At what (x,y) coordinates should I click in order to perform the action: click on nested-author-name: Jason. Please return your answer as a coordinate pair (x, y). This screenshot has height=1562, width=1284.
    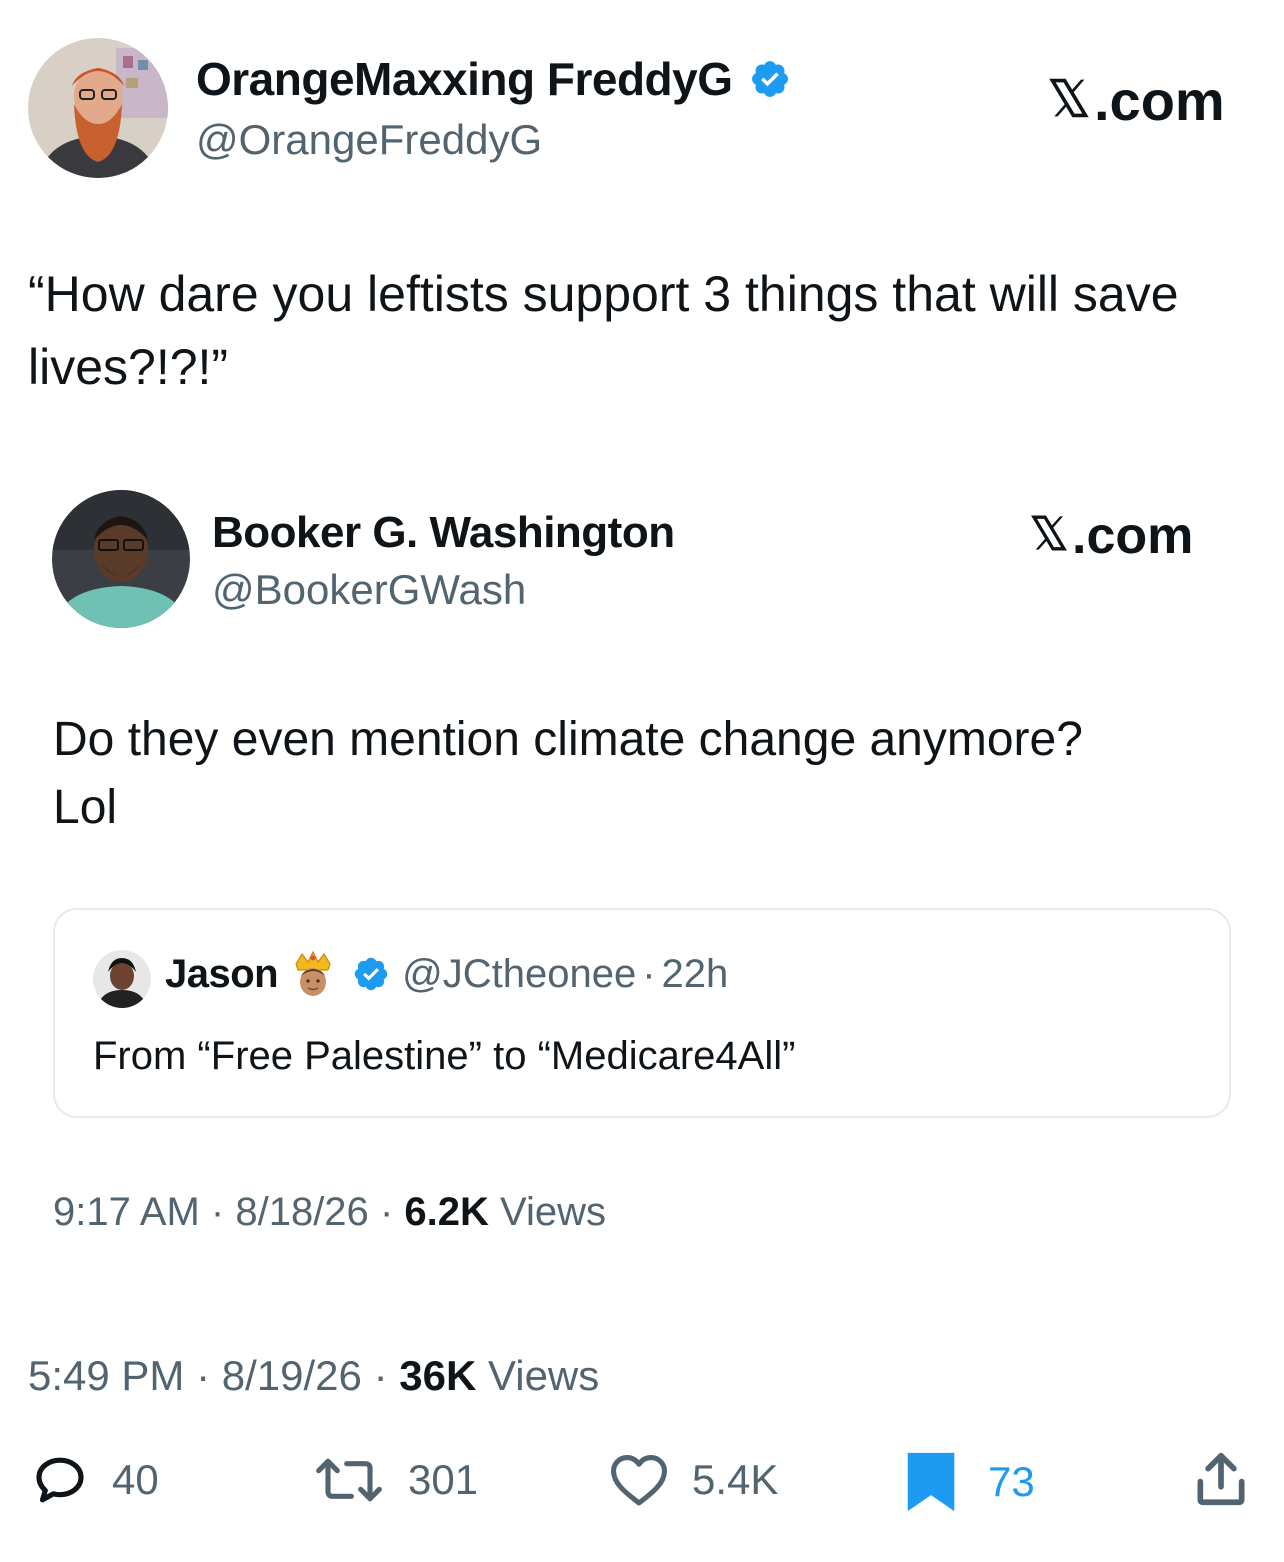
    Looking at the image, I should click on (222, 973).